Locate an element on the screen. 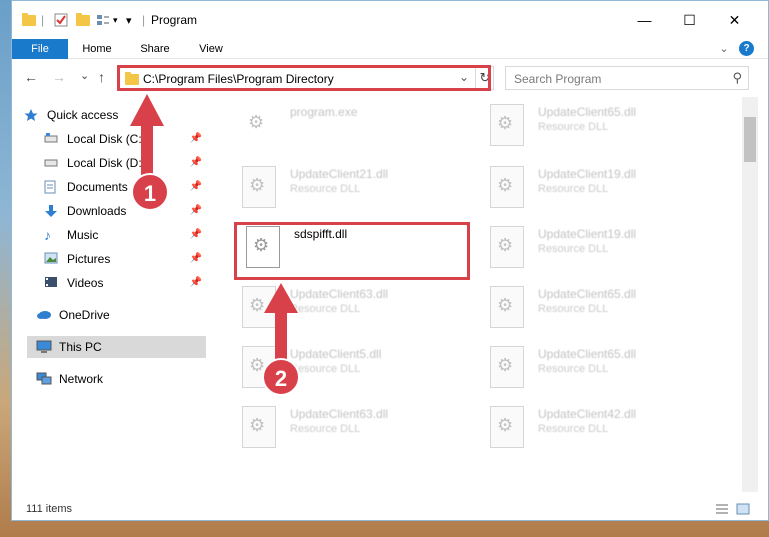 The image size is (769, 537). step-1-badge: 1 is located at coordinates (150, 192).